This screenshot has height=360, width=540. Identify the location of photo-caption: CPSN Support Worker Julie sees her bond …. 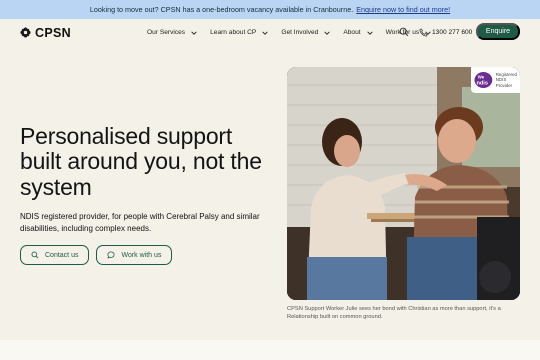
(394, 313).